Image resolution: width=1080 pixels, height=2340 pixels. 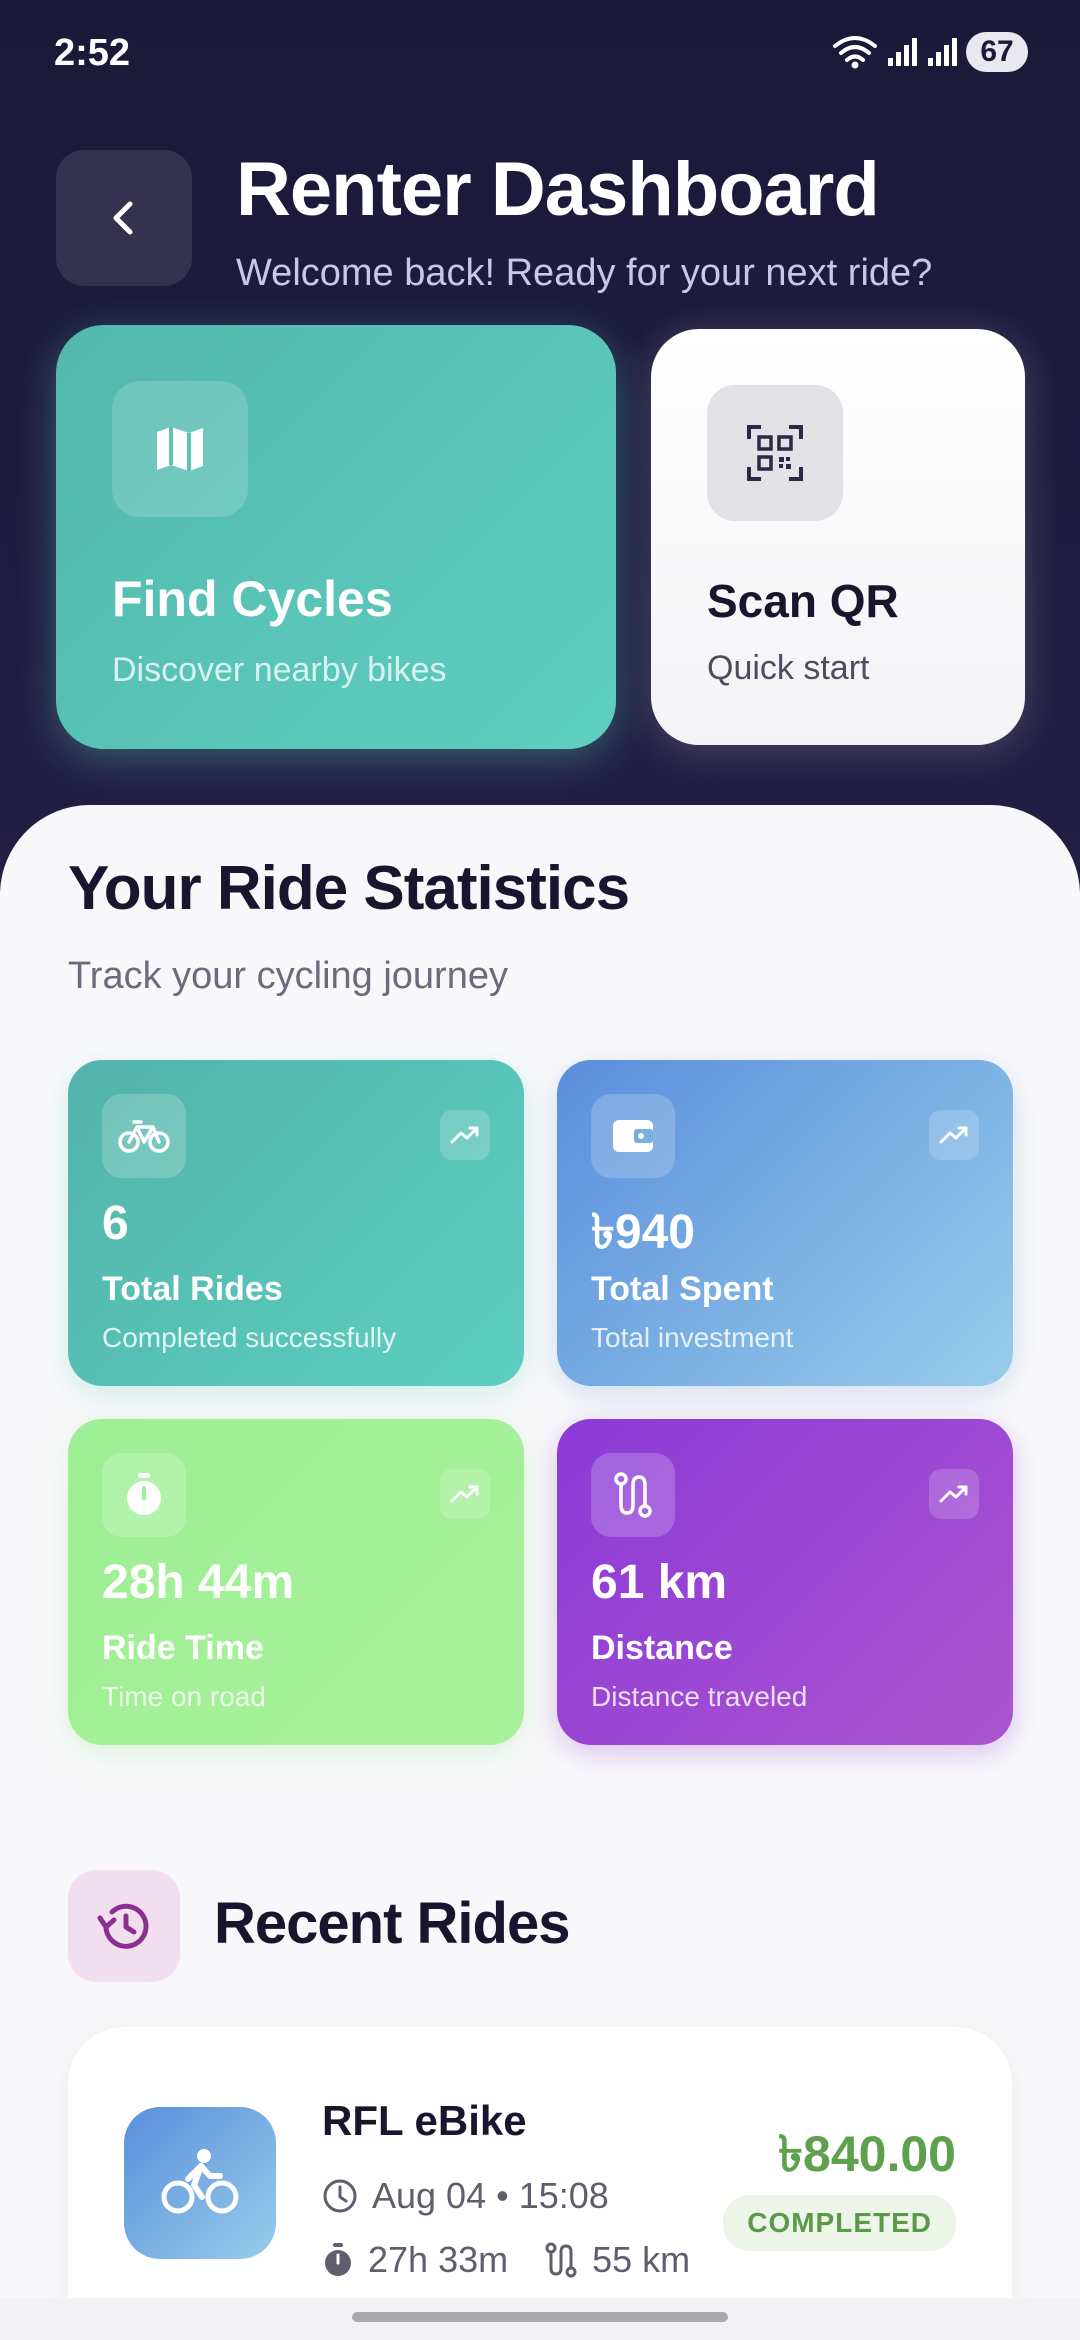 What do you see at coordinates (115, 1223) in the screenshot?
I see `stat-value: 6` at bounding box center [115, 1223].